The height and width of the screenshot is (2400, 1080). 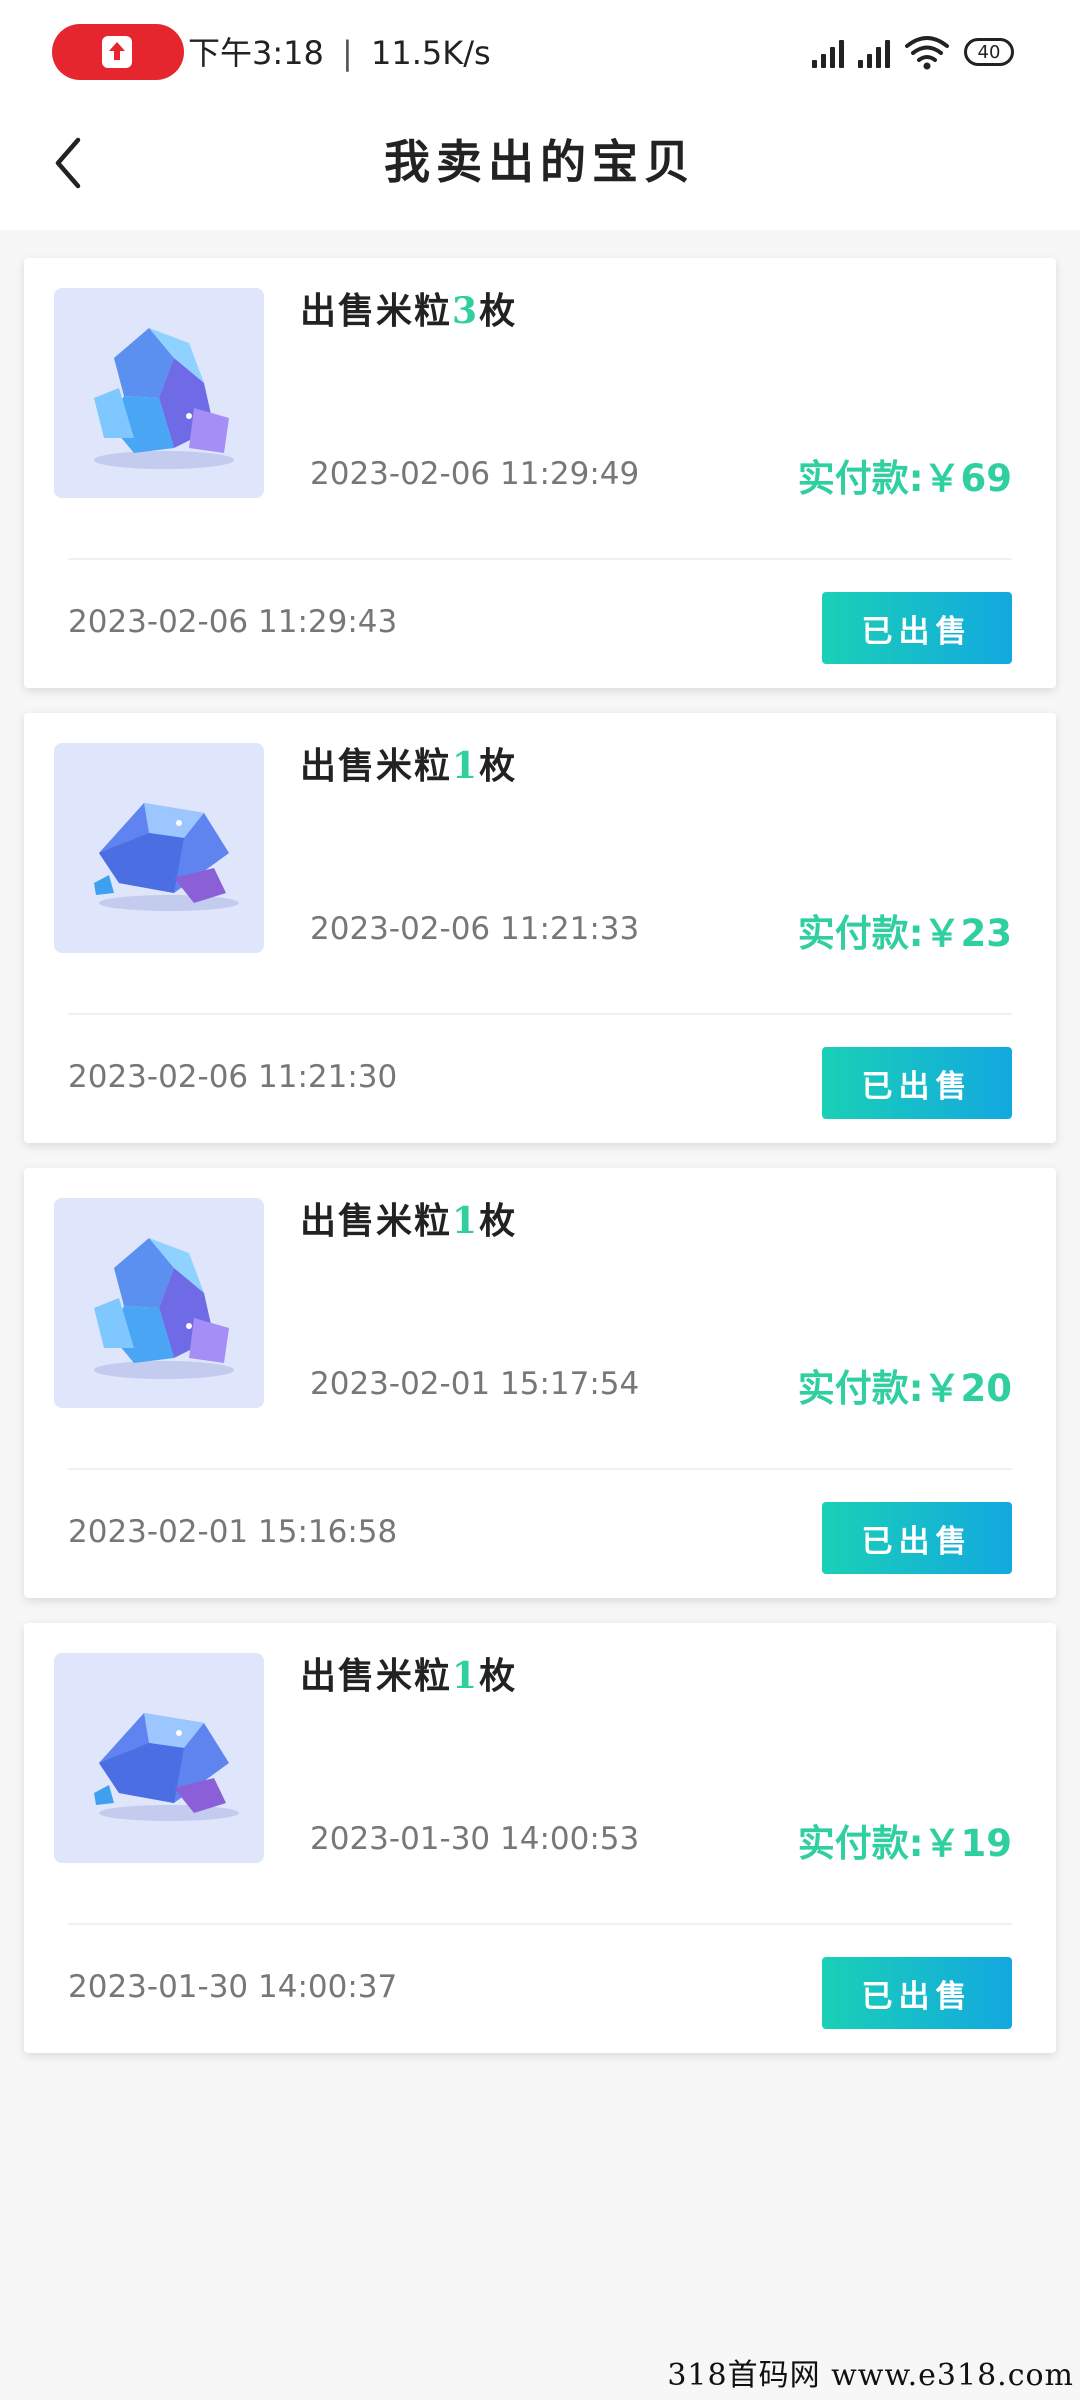 I want to click on page-title: 我卖出的宝贝, so click(x=540, y=162).